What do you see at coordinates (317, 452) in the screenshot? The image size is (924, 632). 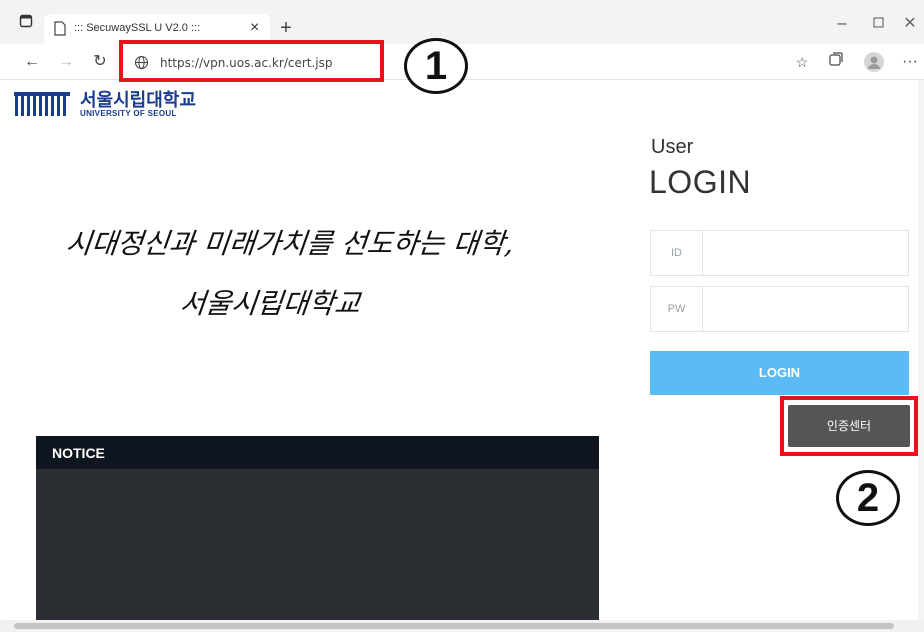 I see `notice-header: NOTICE` at bounding box center [317, 452].